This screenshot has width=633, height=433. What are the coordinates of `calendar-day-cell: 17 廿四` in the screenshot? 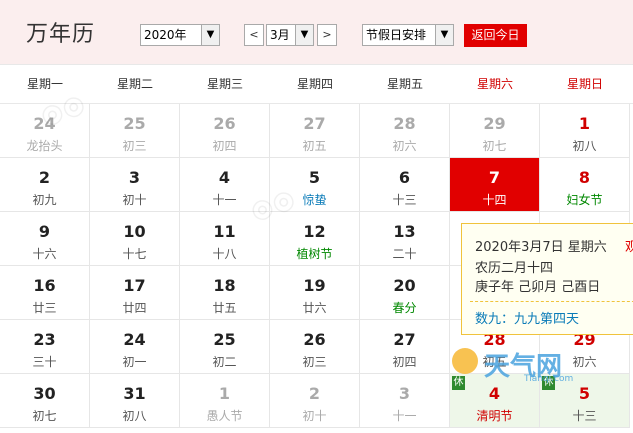 It's located at (135, 293).